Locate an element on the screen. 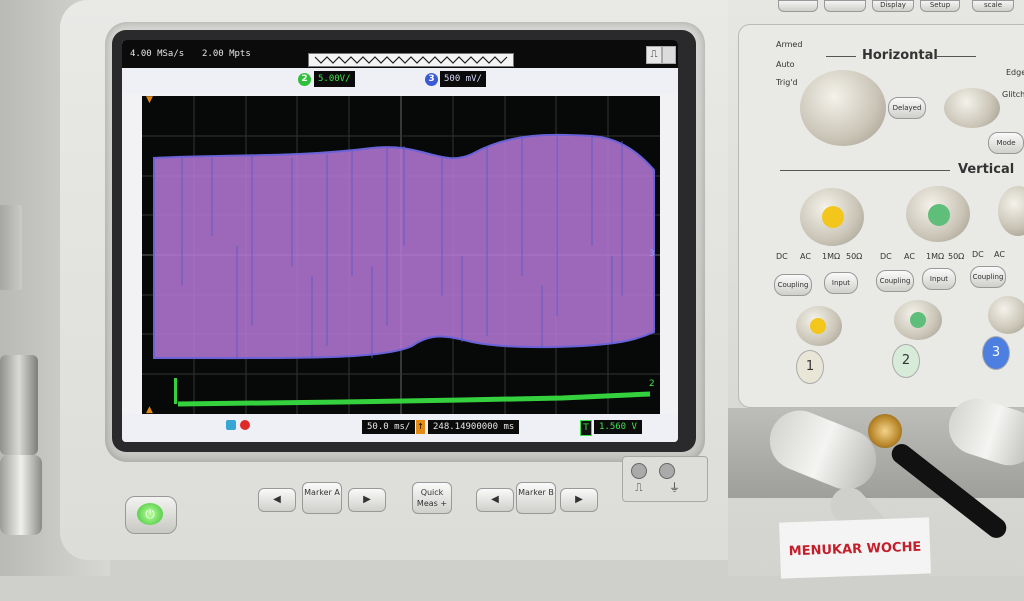 The height and width of the screenshot is (601, 1024). delay-marker-icon: ↑ is located at coordinates (420, 427).